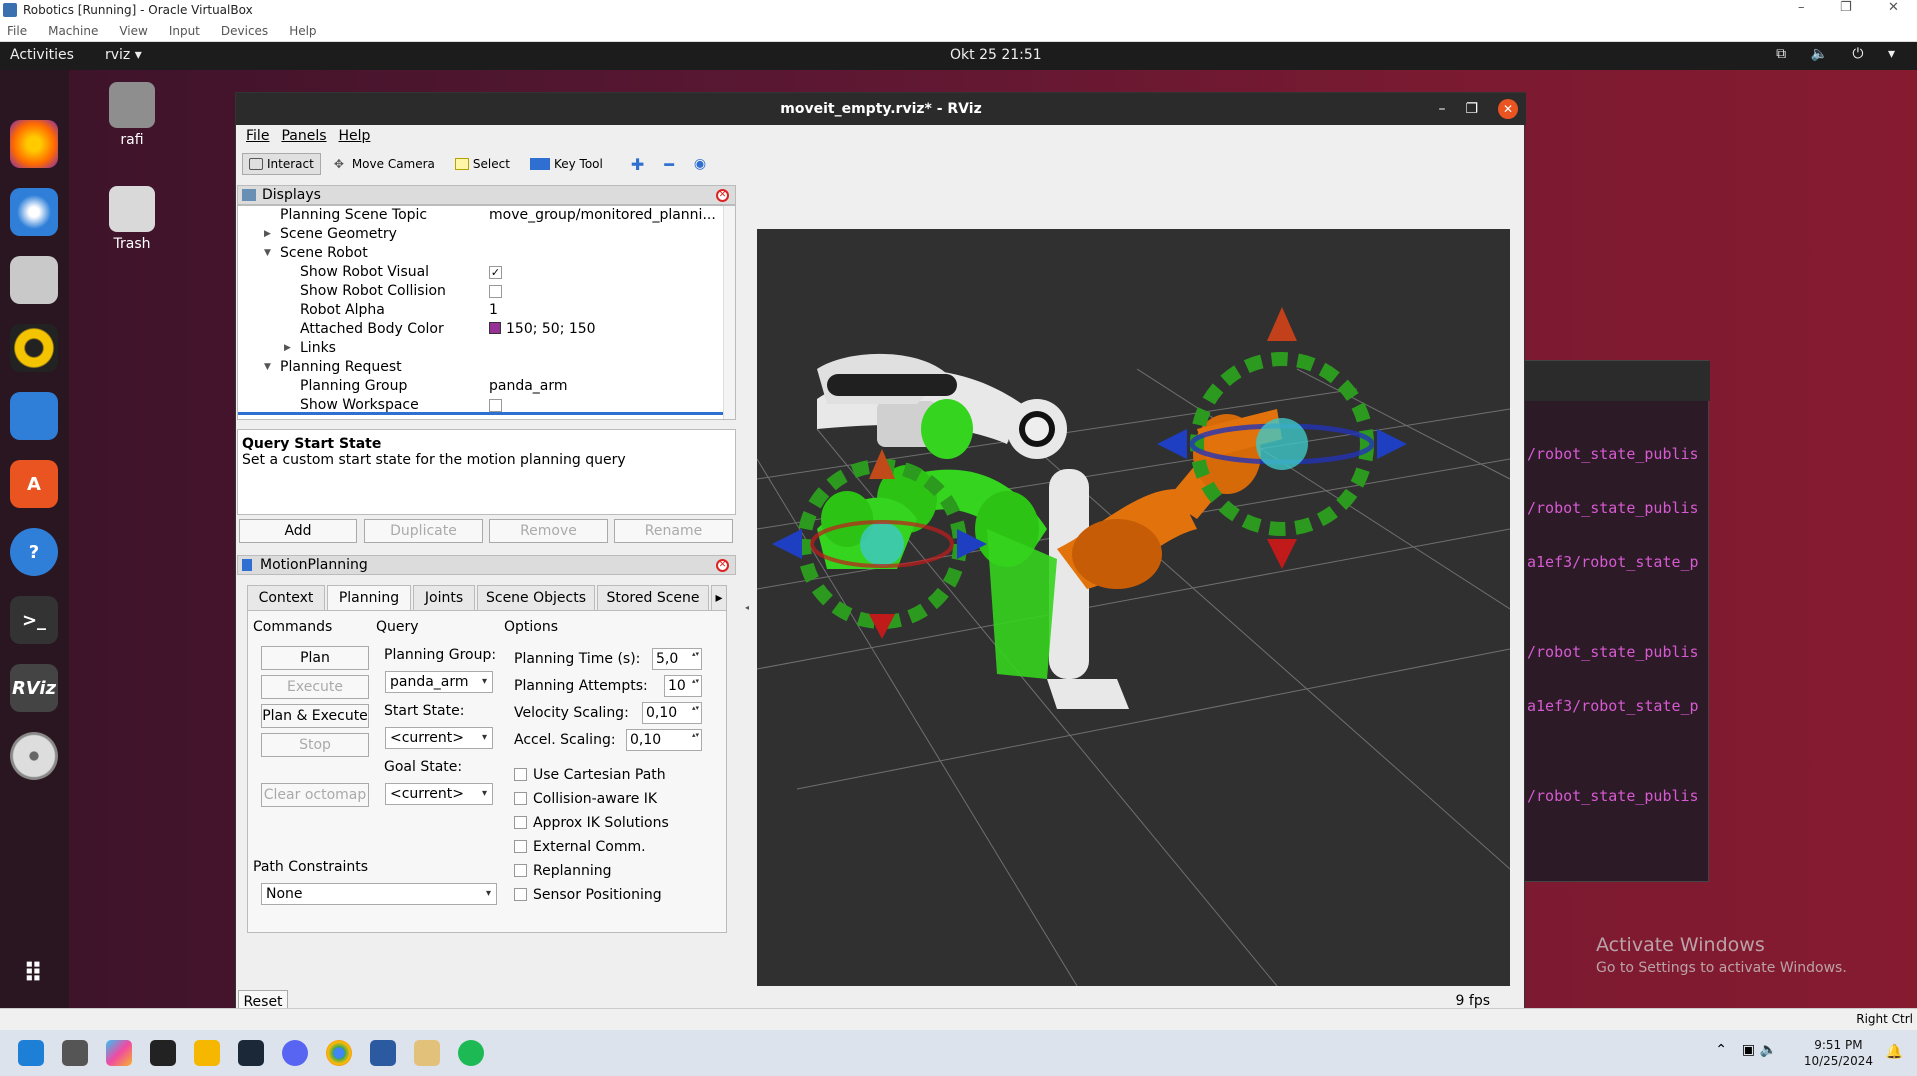 The image size is (1917, 1076). I want to click on tree-row: ▶ Scene Geometry, so click(480, 234).